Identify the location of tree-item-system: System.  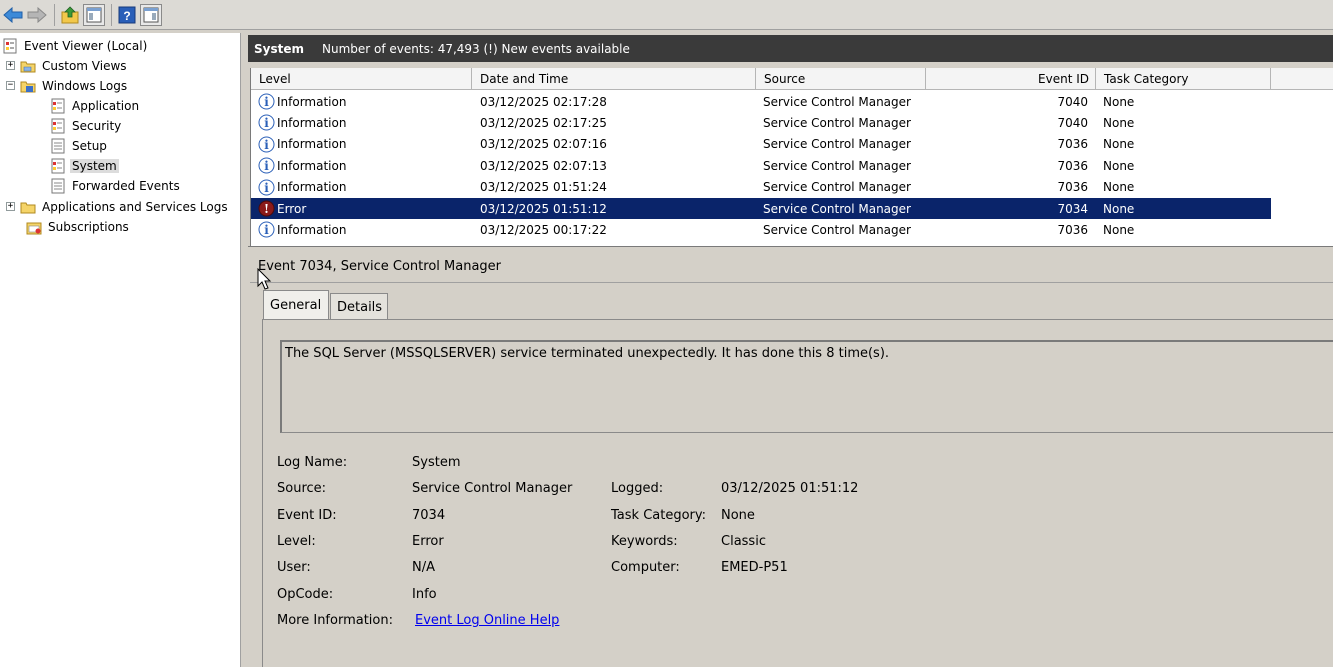
(84, 165).